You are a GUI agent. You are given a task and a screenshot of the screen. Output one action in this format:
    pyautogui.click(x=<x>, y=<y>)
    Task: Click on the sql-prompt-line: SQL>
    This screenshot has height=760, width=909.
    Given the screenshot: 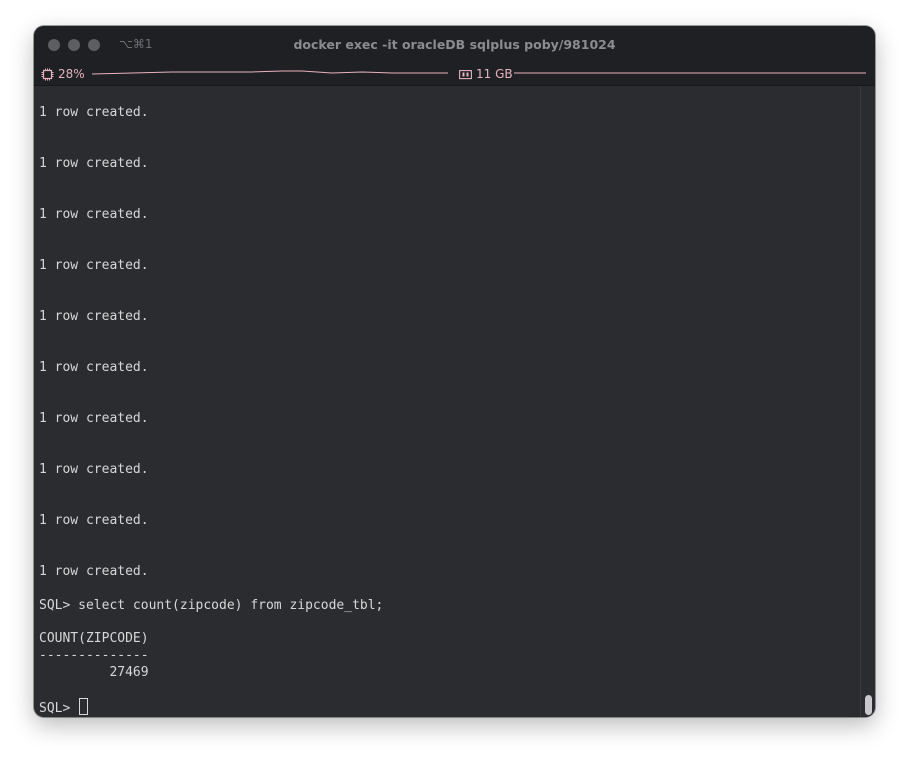 What is the action you would take?
    pyautogui.click(x=64, y=707)
    